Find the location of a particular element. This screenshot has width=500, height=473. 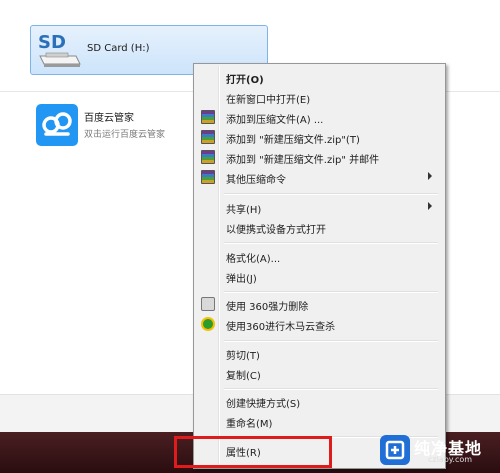

menu-item-add-to-zip: 添加到 "新建压缩文件.zip"(T) is located at coordinates (319, 137).